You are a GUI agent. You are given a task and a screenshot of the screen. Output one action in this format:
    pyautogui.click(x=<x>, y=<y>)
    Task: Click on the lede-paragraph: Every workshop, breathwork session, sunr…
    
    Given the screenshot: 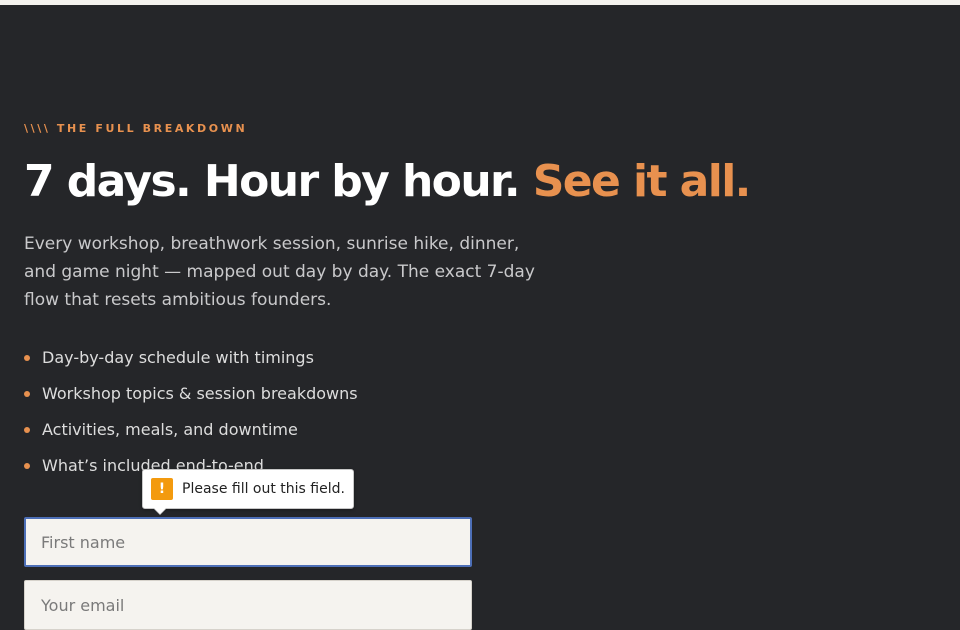 What is the action you would take?
    pyautogui.click(x=279, y=272)
    